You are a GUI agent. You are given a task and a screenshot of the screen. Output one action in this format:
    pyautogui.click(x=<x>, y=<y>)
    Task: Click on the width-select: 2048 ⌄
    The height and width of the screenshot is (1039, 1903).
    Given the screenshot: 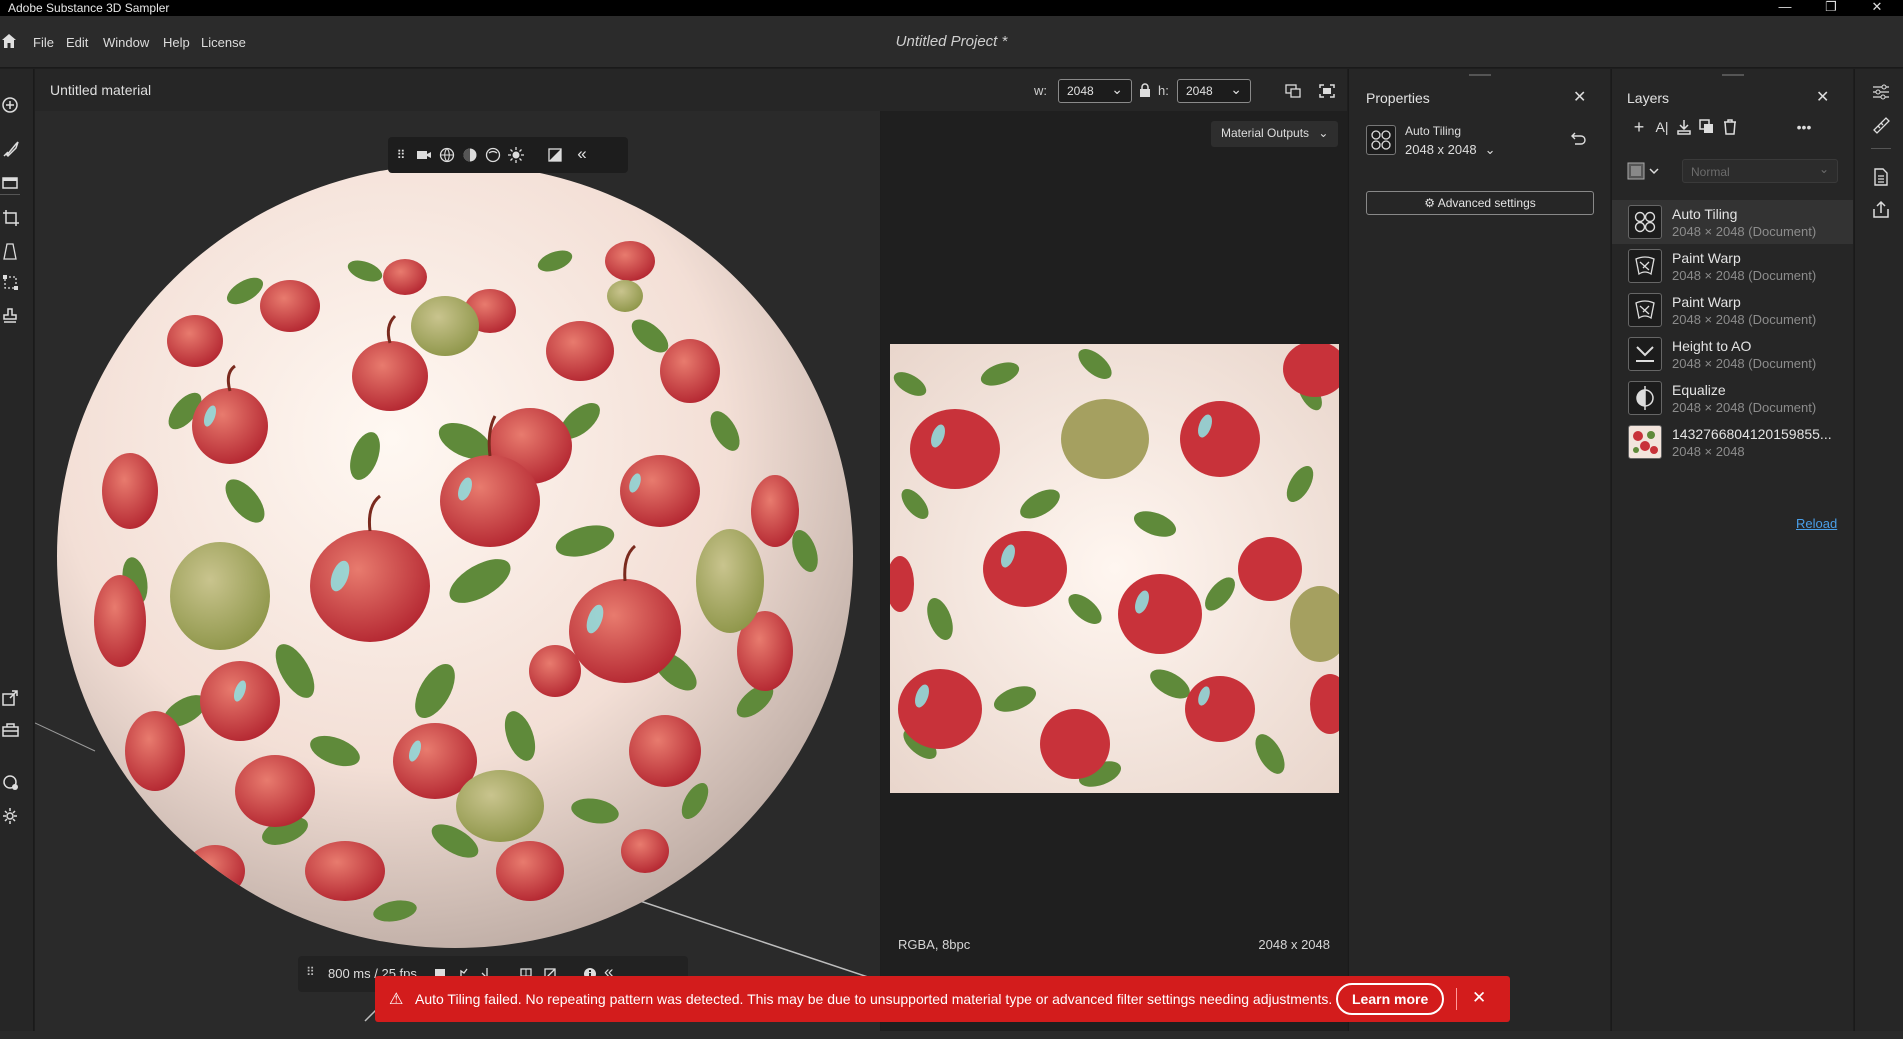 What is the action you would take?
    pyautogui.click(x=1095, y=91)
    